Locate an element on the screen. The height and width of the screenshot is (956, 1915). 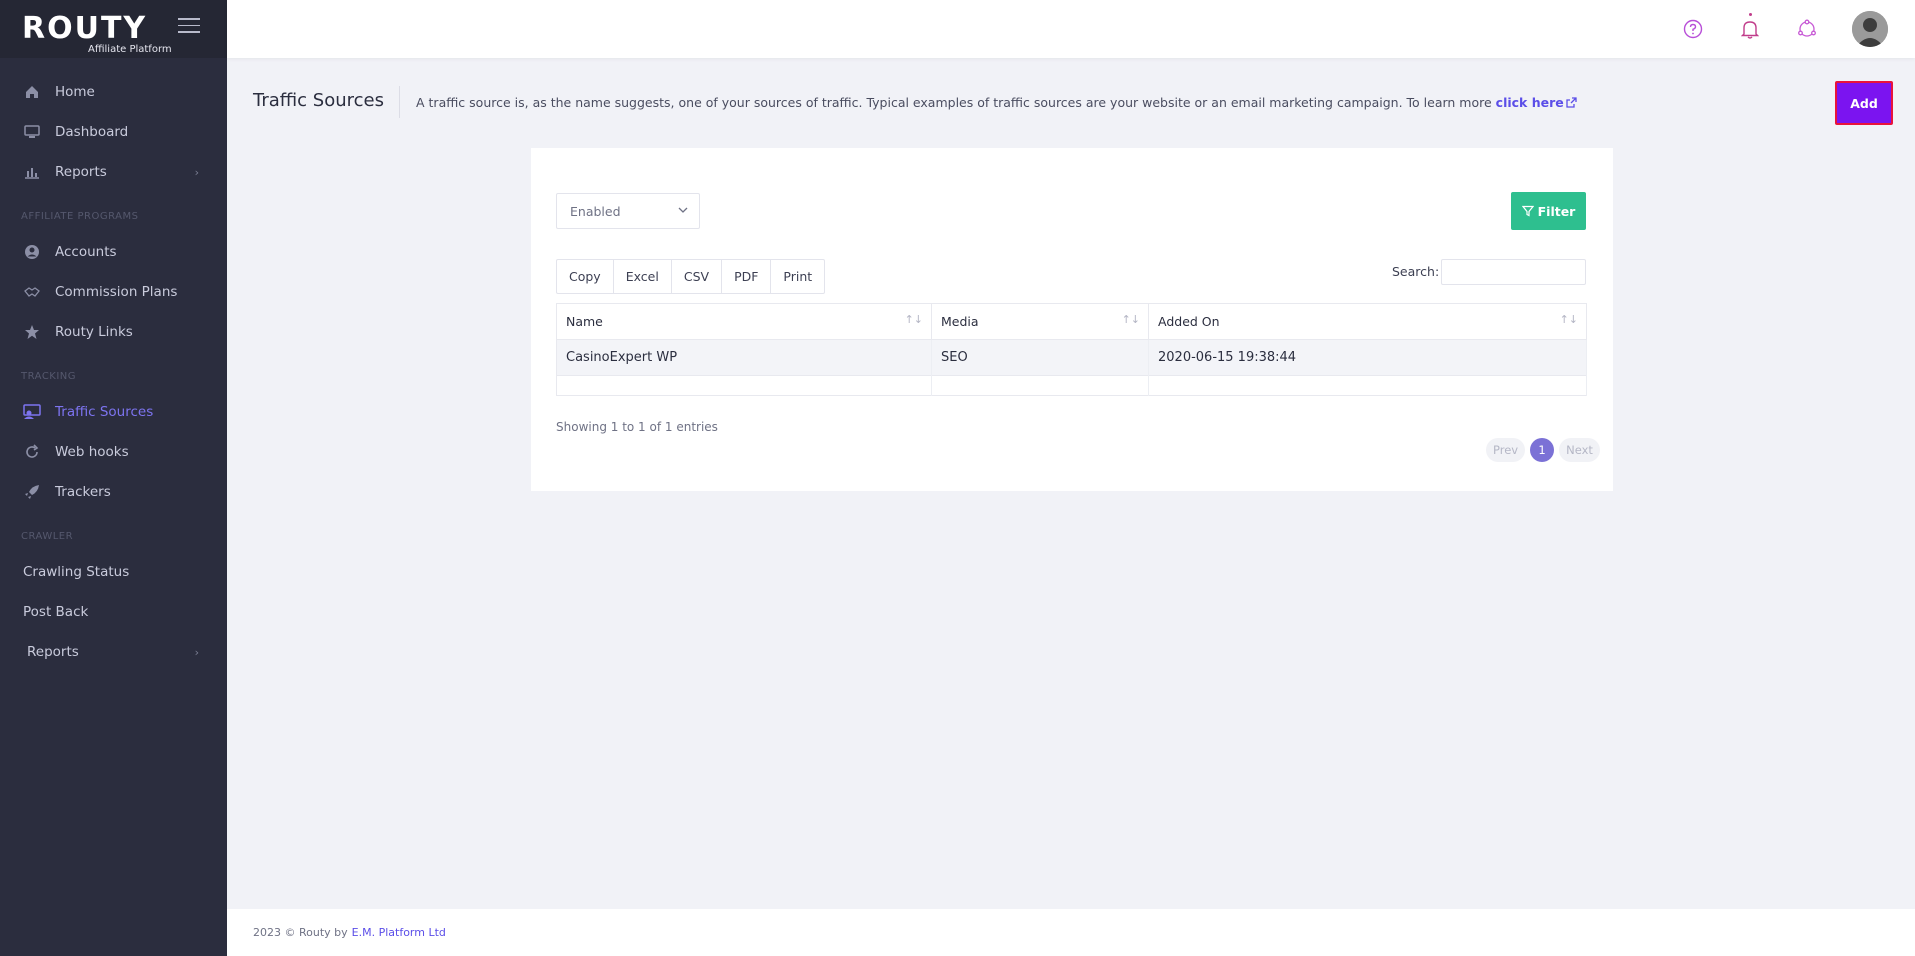
sidebar-item-label: Traffic Sources is located at coordinates (104, 412).